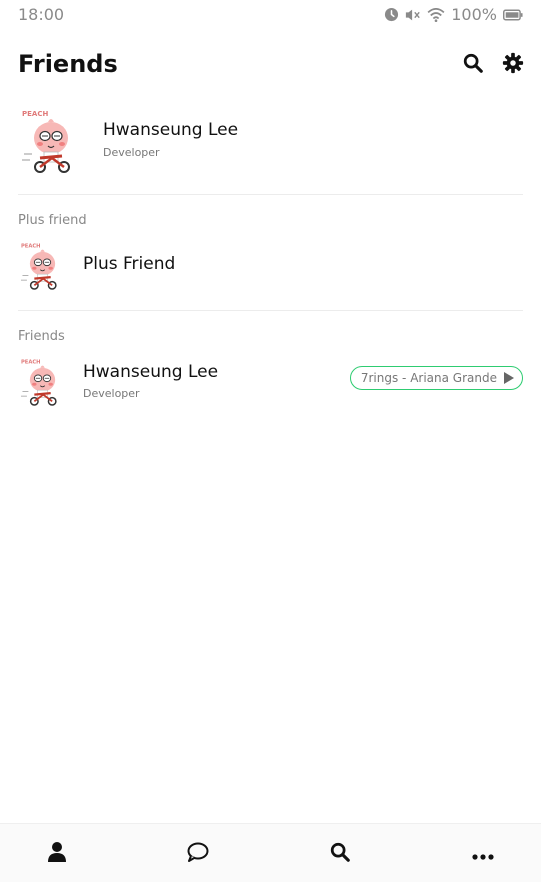  I want to click on settings-button, so click(513, 65).